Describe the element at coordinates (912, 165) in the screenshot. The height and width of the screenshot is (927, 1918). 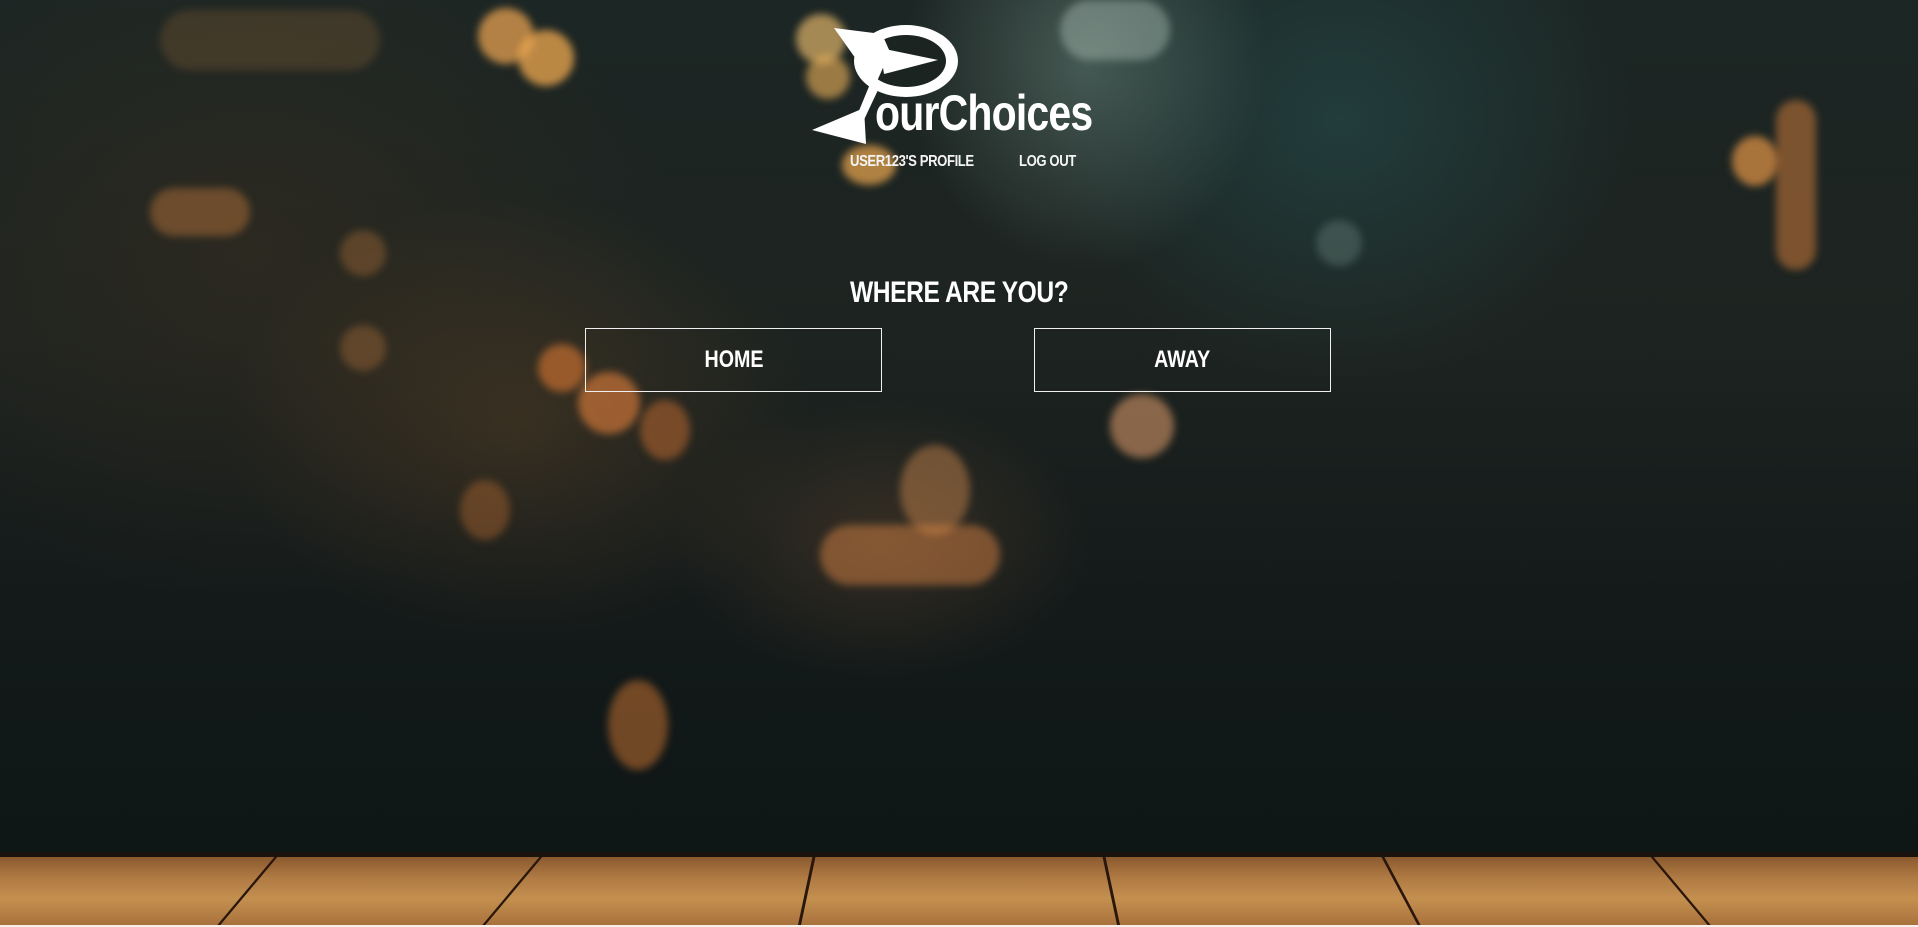
I see `profile-link: USER123'S PROFILE` at that location.